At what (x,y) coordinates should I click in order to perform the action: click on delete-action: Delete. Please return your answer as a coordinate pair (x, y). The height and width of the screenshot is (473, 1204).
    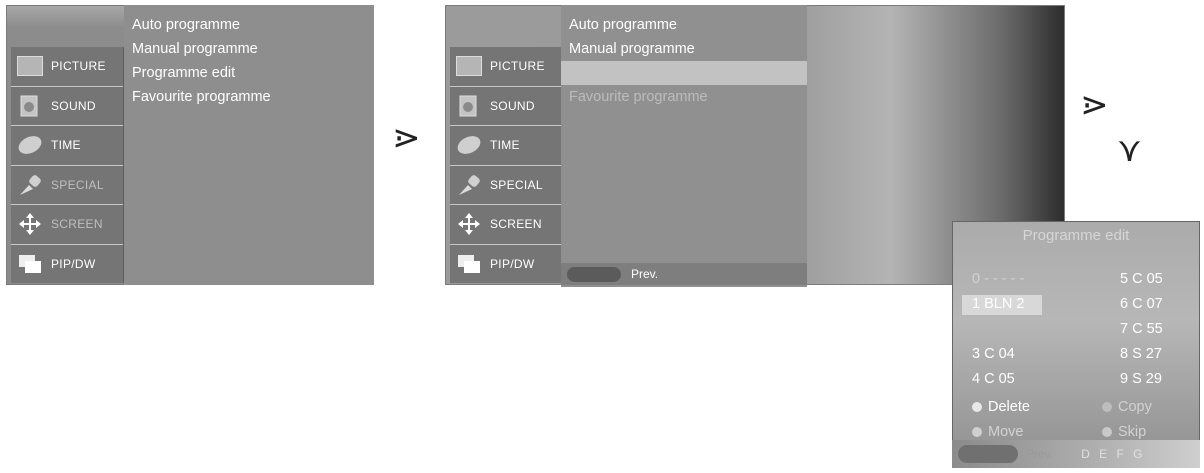
    Looking at the image, I should click on (1001, 407).